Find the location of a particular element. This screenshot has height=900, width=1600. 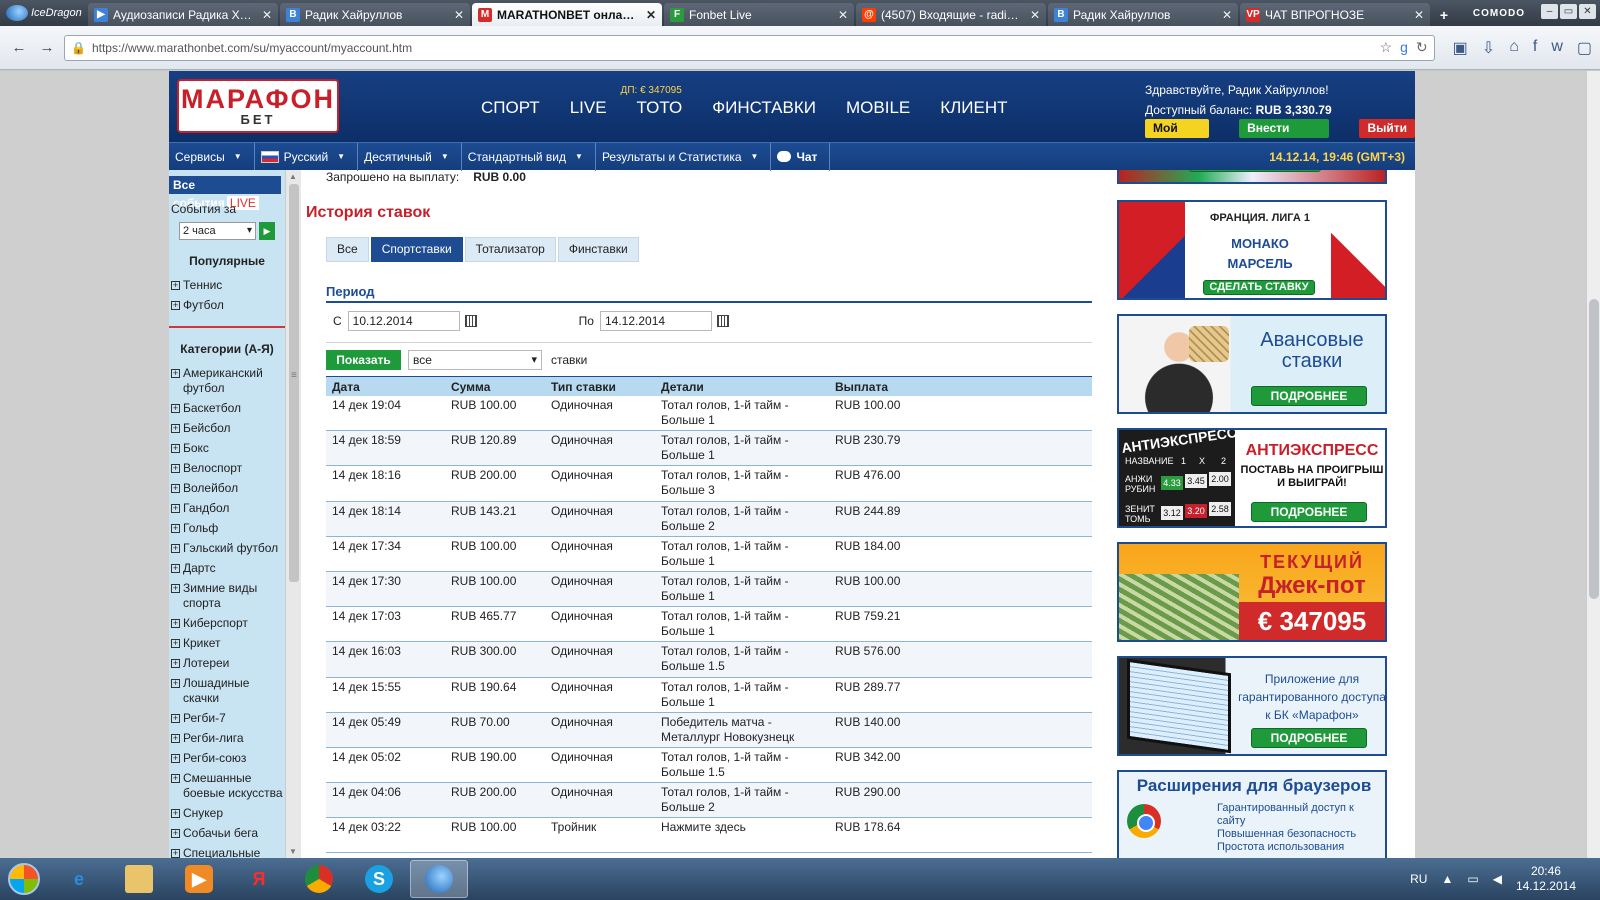

banner-advance-bets: Авансовые ставки ПОДРОБНЕЕ is located at coordinates (1252, 364).